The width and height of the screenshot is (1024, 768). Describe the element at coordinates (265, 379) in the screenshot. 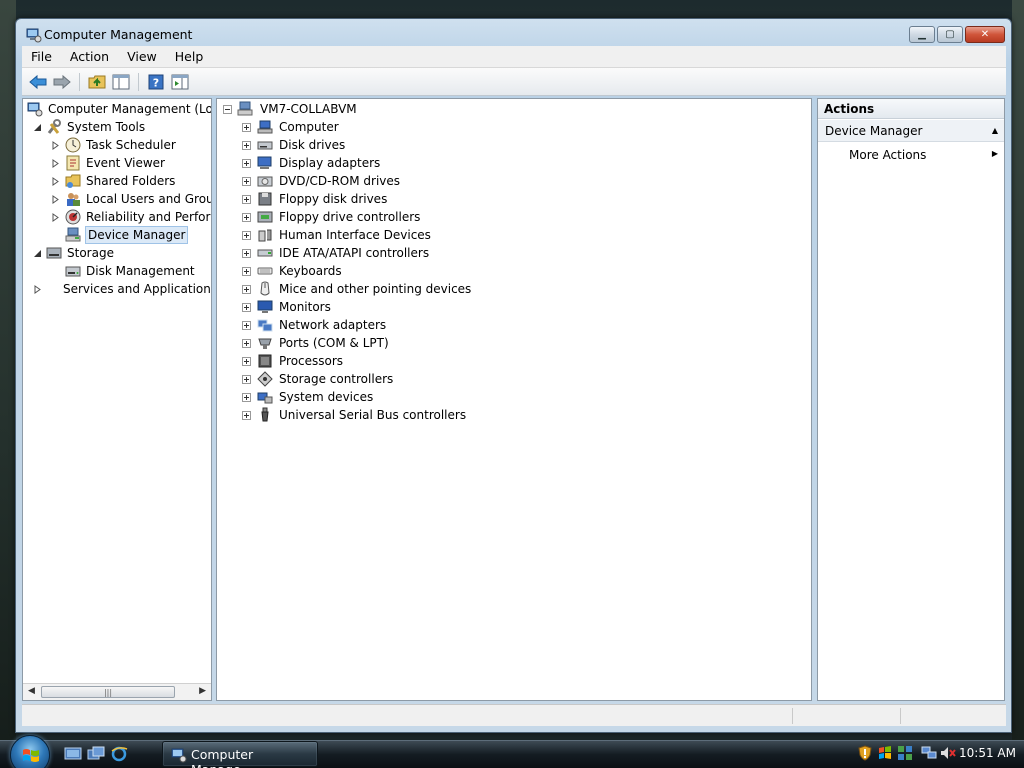

I see `storage-controller-icon` at that location.